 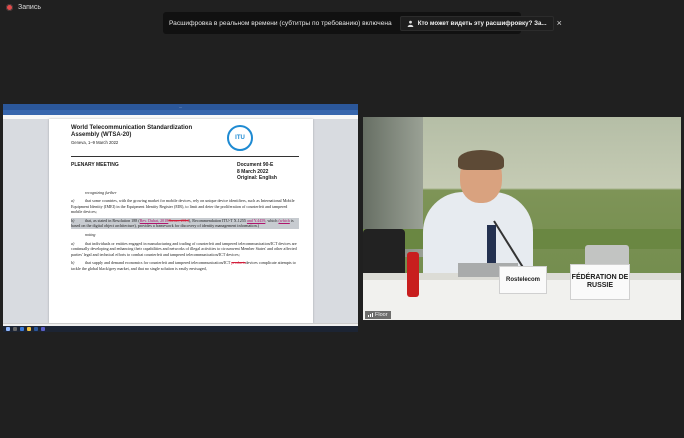 I want to click on speaker-hair, so click(x=481, y=160).